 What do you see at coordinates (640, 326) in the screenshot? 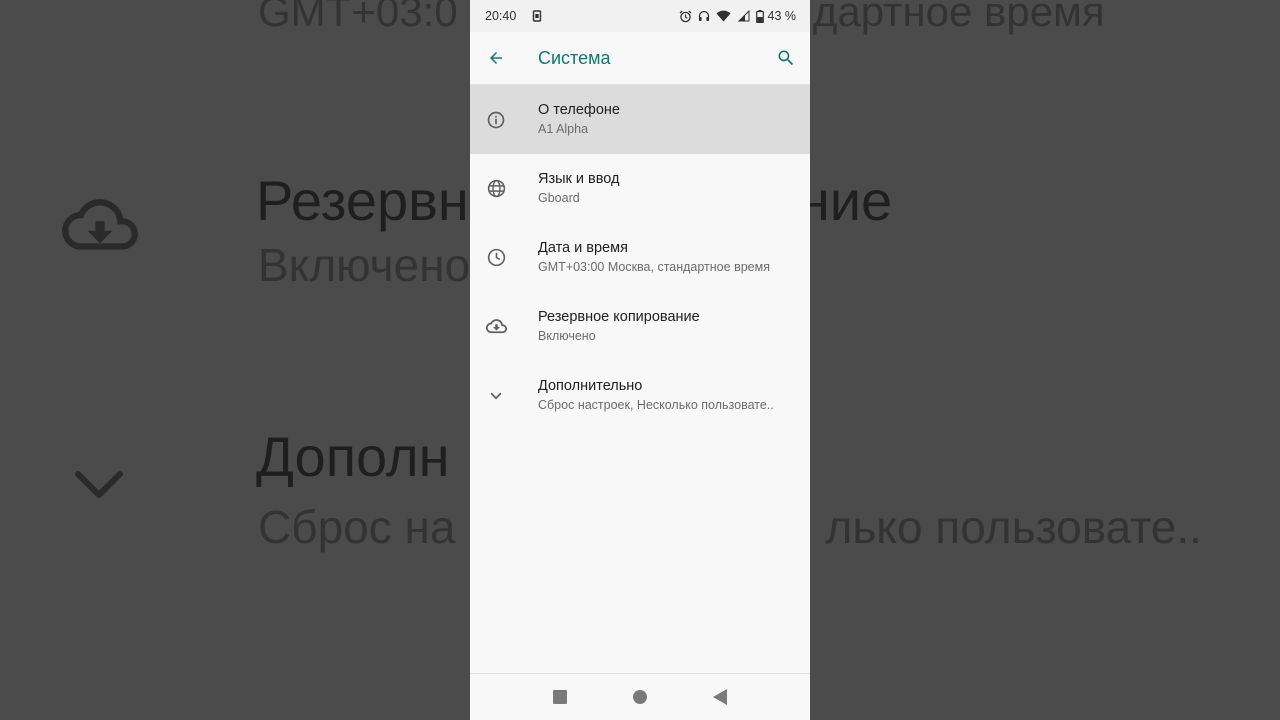
I see `list-item-backup: Резервное копирование Включено` at bounding box center [640, 326].